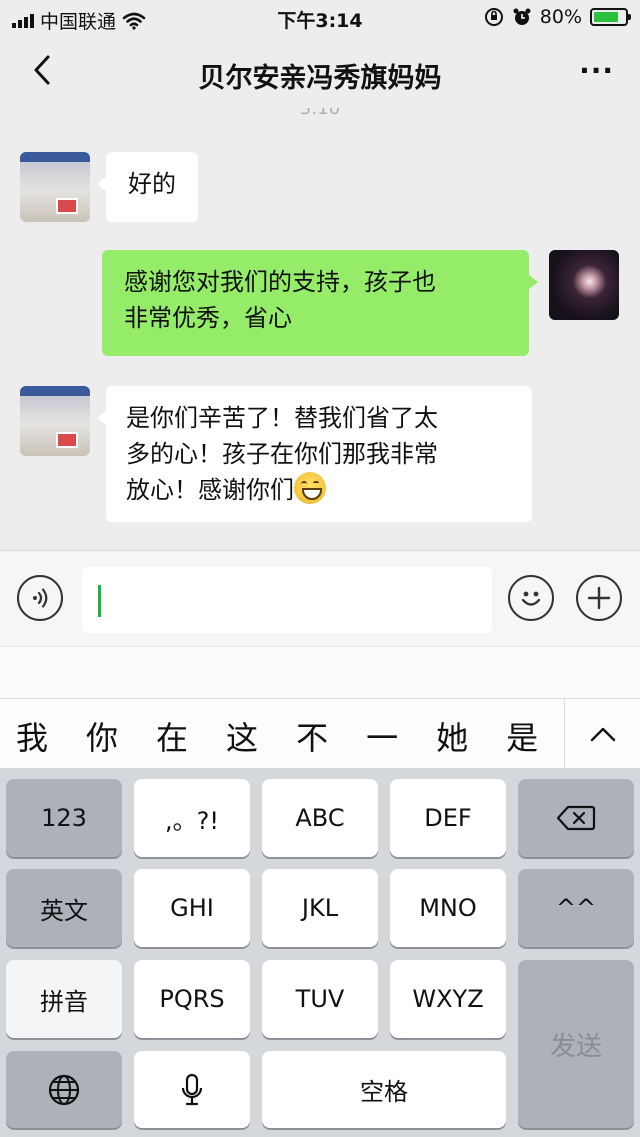  I want to click on battery-level, so click(606, 17).